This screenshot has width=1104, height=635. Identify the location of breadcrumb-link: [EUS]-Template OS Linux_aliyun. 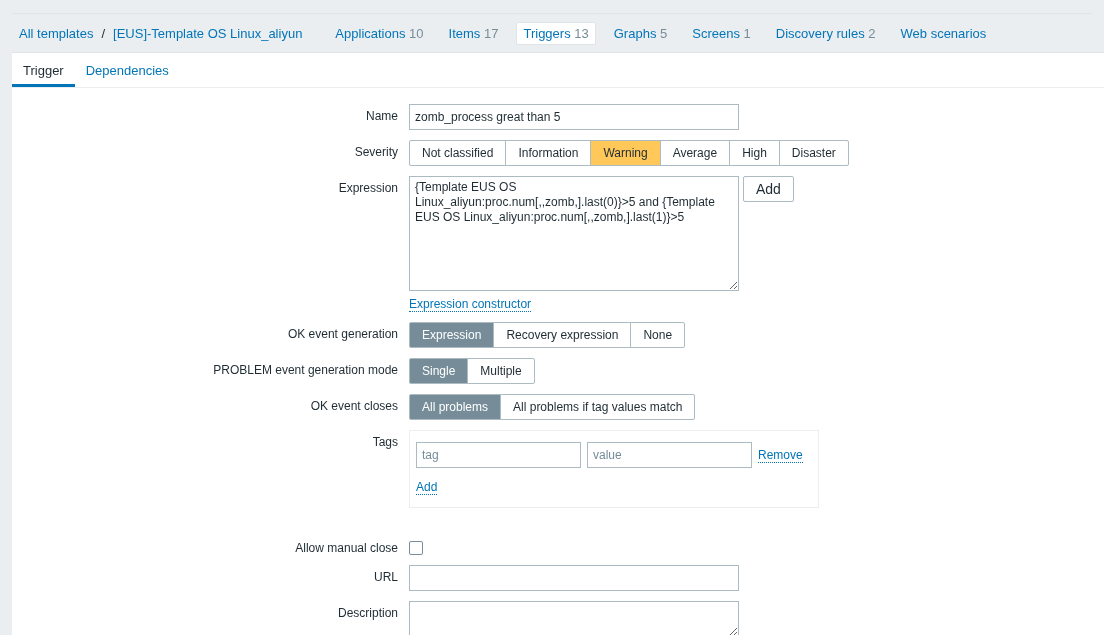
(208, 33).